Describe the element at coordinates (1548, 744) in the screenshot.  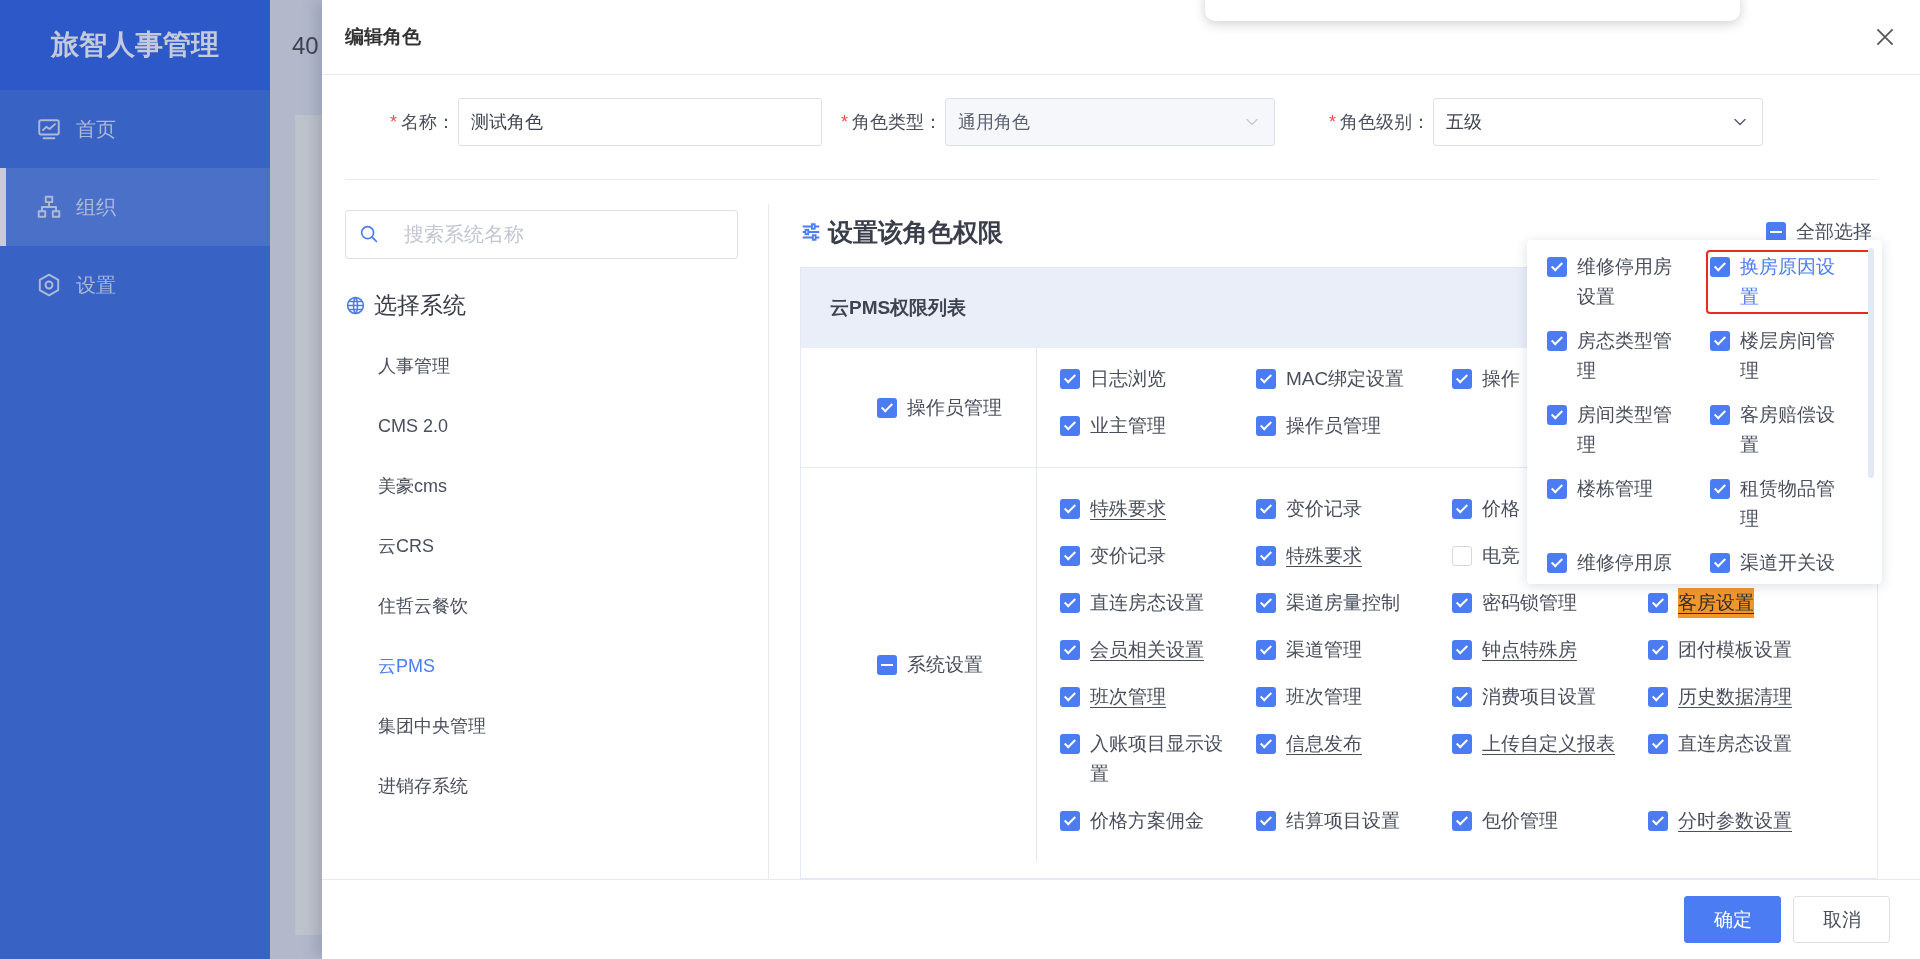
I see `permission-link: 上传自定义报表` at that location.